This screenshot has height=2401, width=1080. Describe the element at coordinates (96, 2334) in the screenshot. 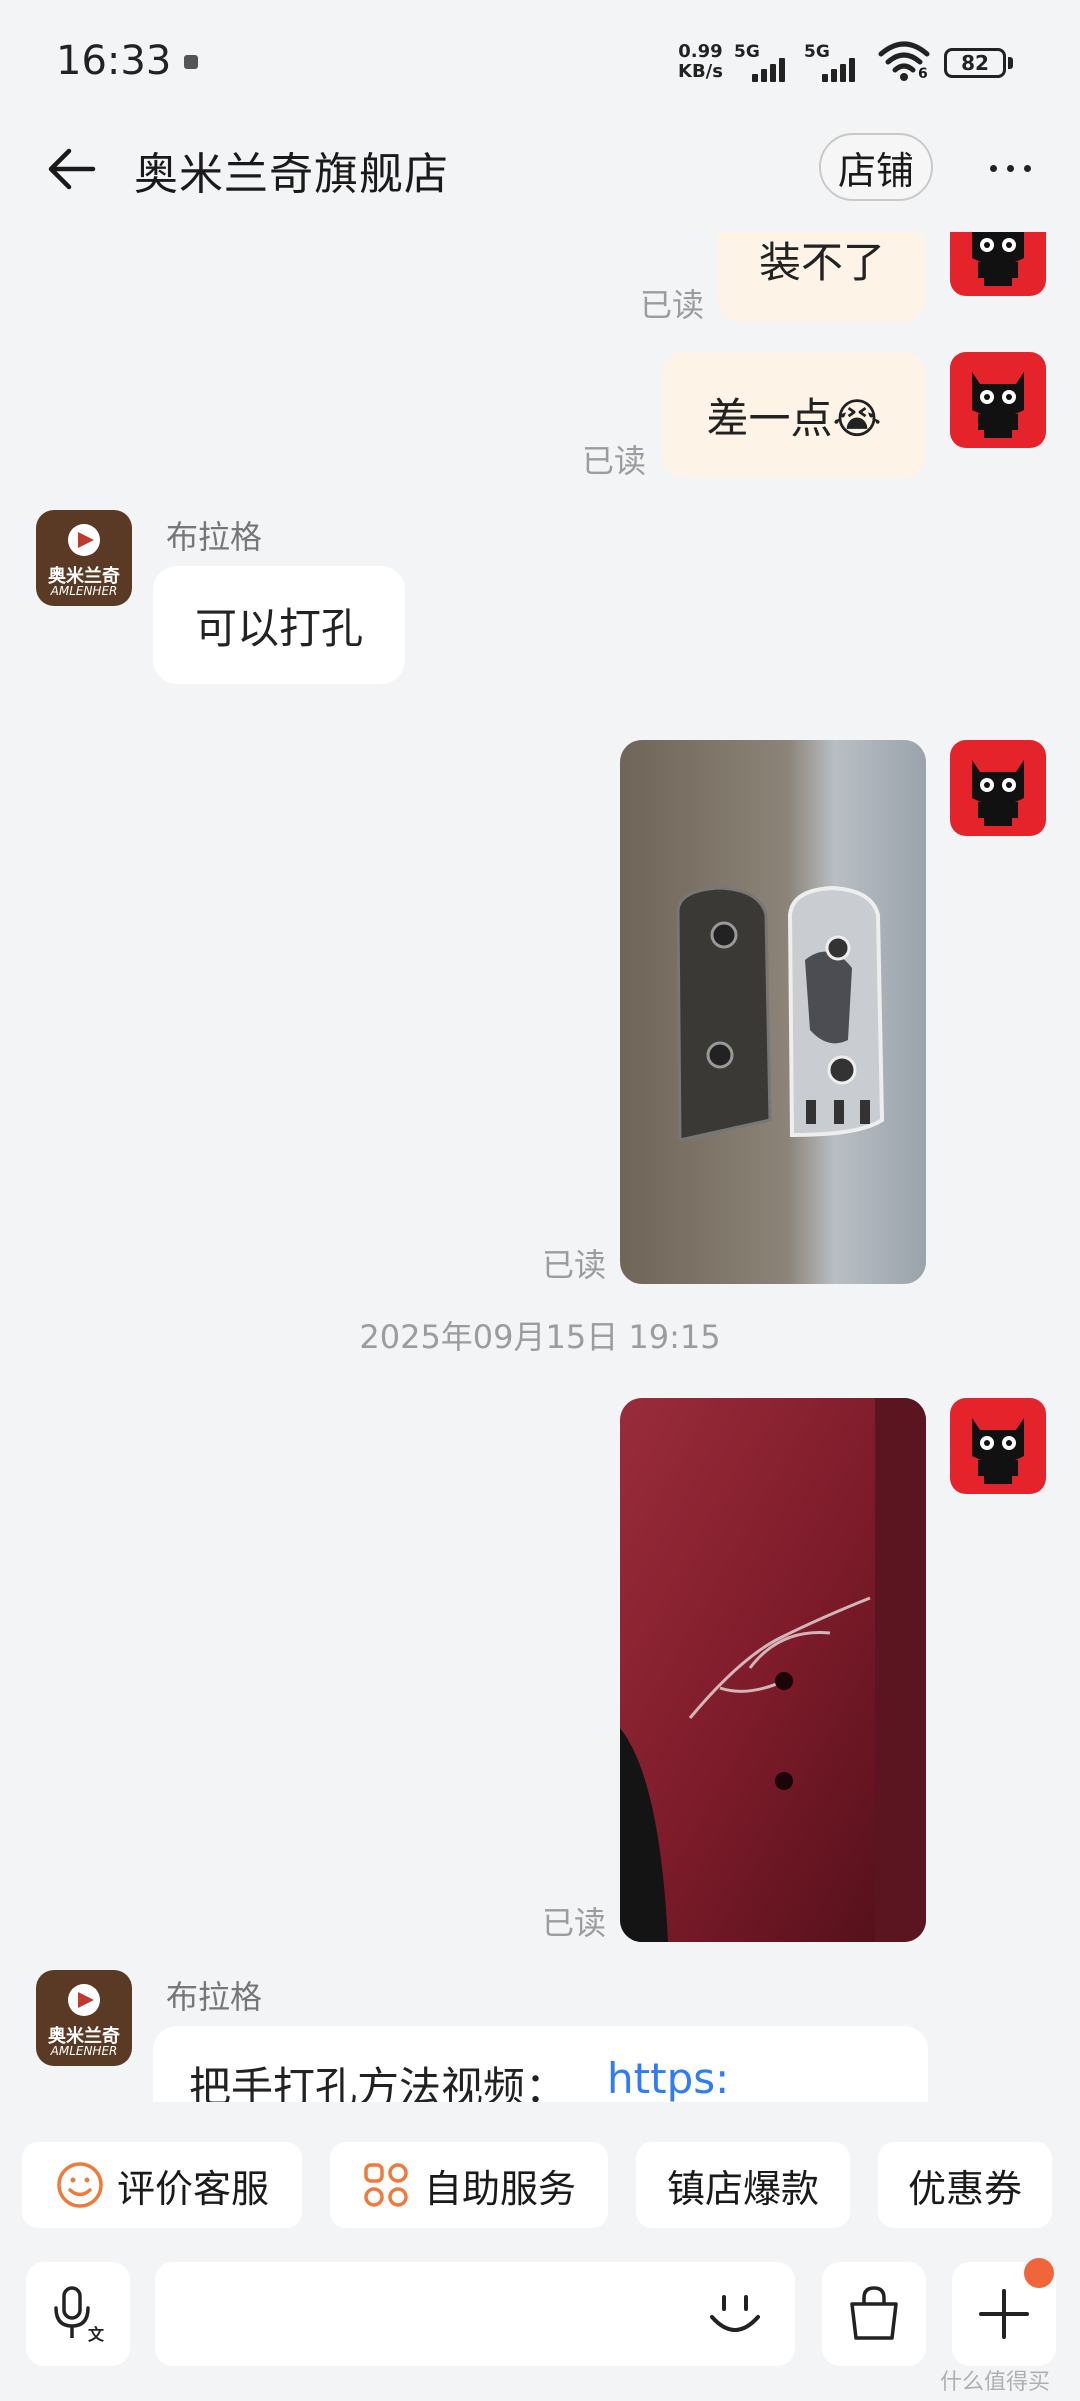

I see `svg-text: 文` at that location.